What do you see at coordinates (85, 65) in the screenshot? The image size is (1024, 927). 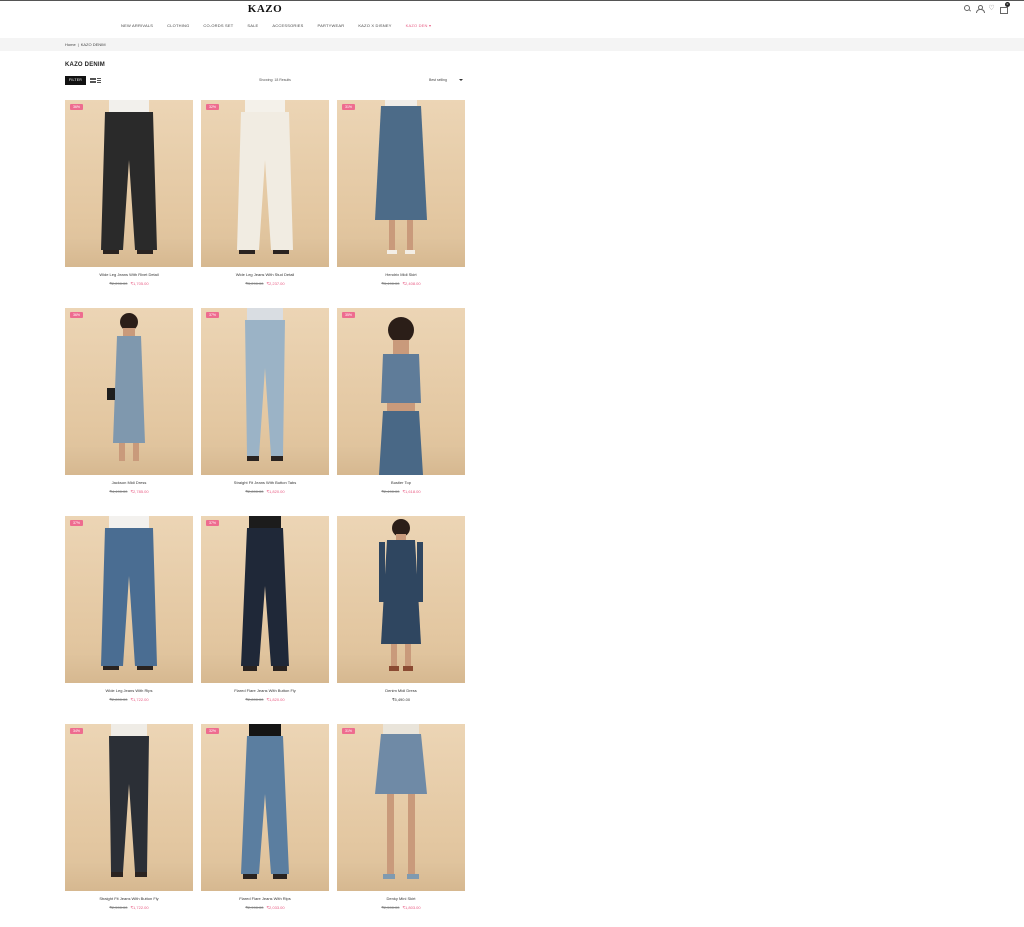 I see `page-title: KAZO DENIM` at bounding box center [85, 65].